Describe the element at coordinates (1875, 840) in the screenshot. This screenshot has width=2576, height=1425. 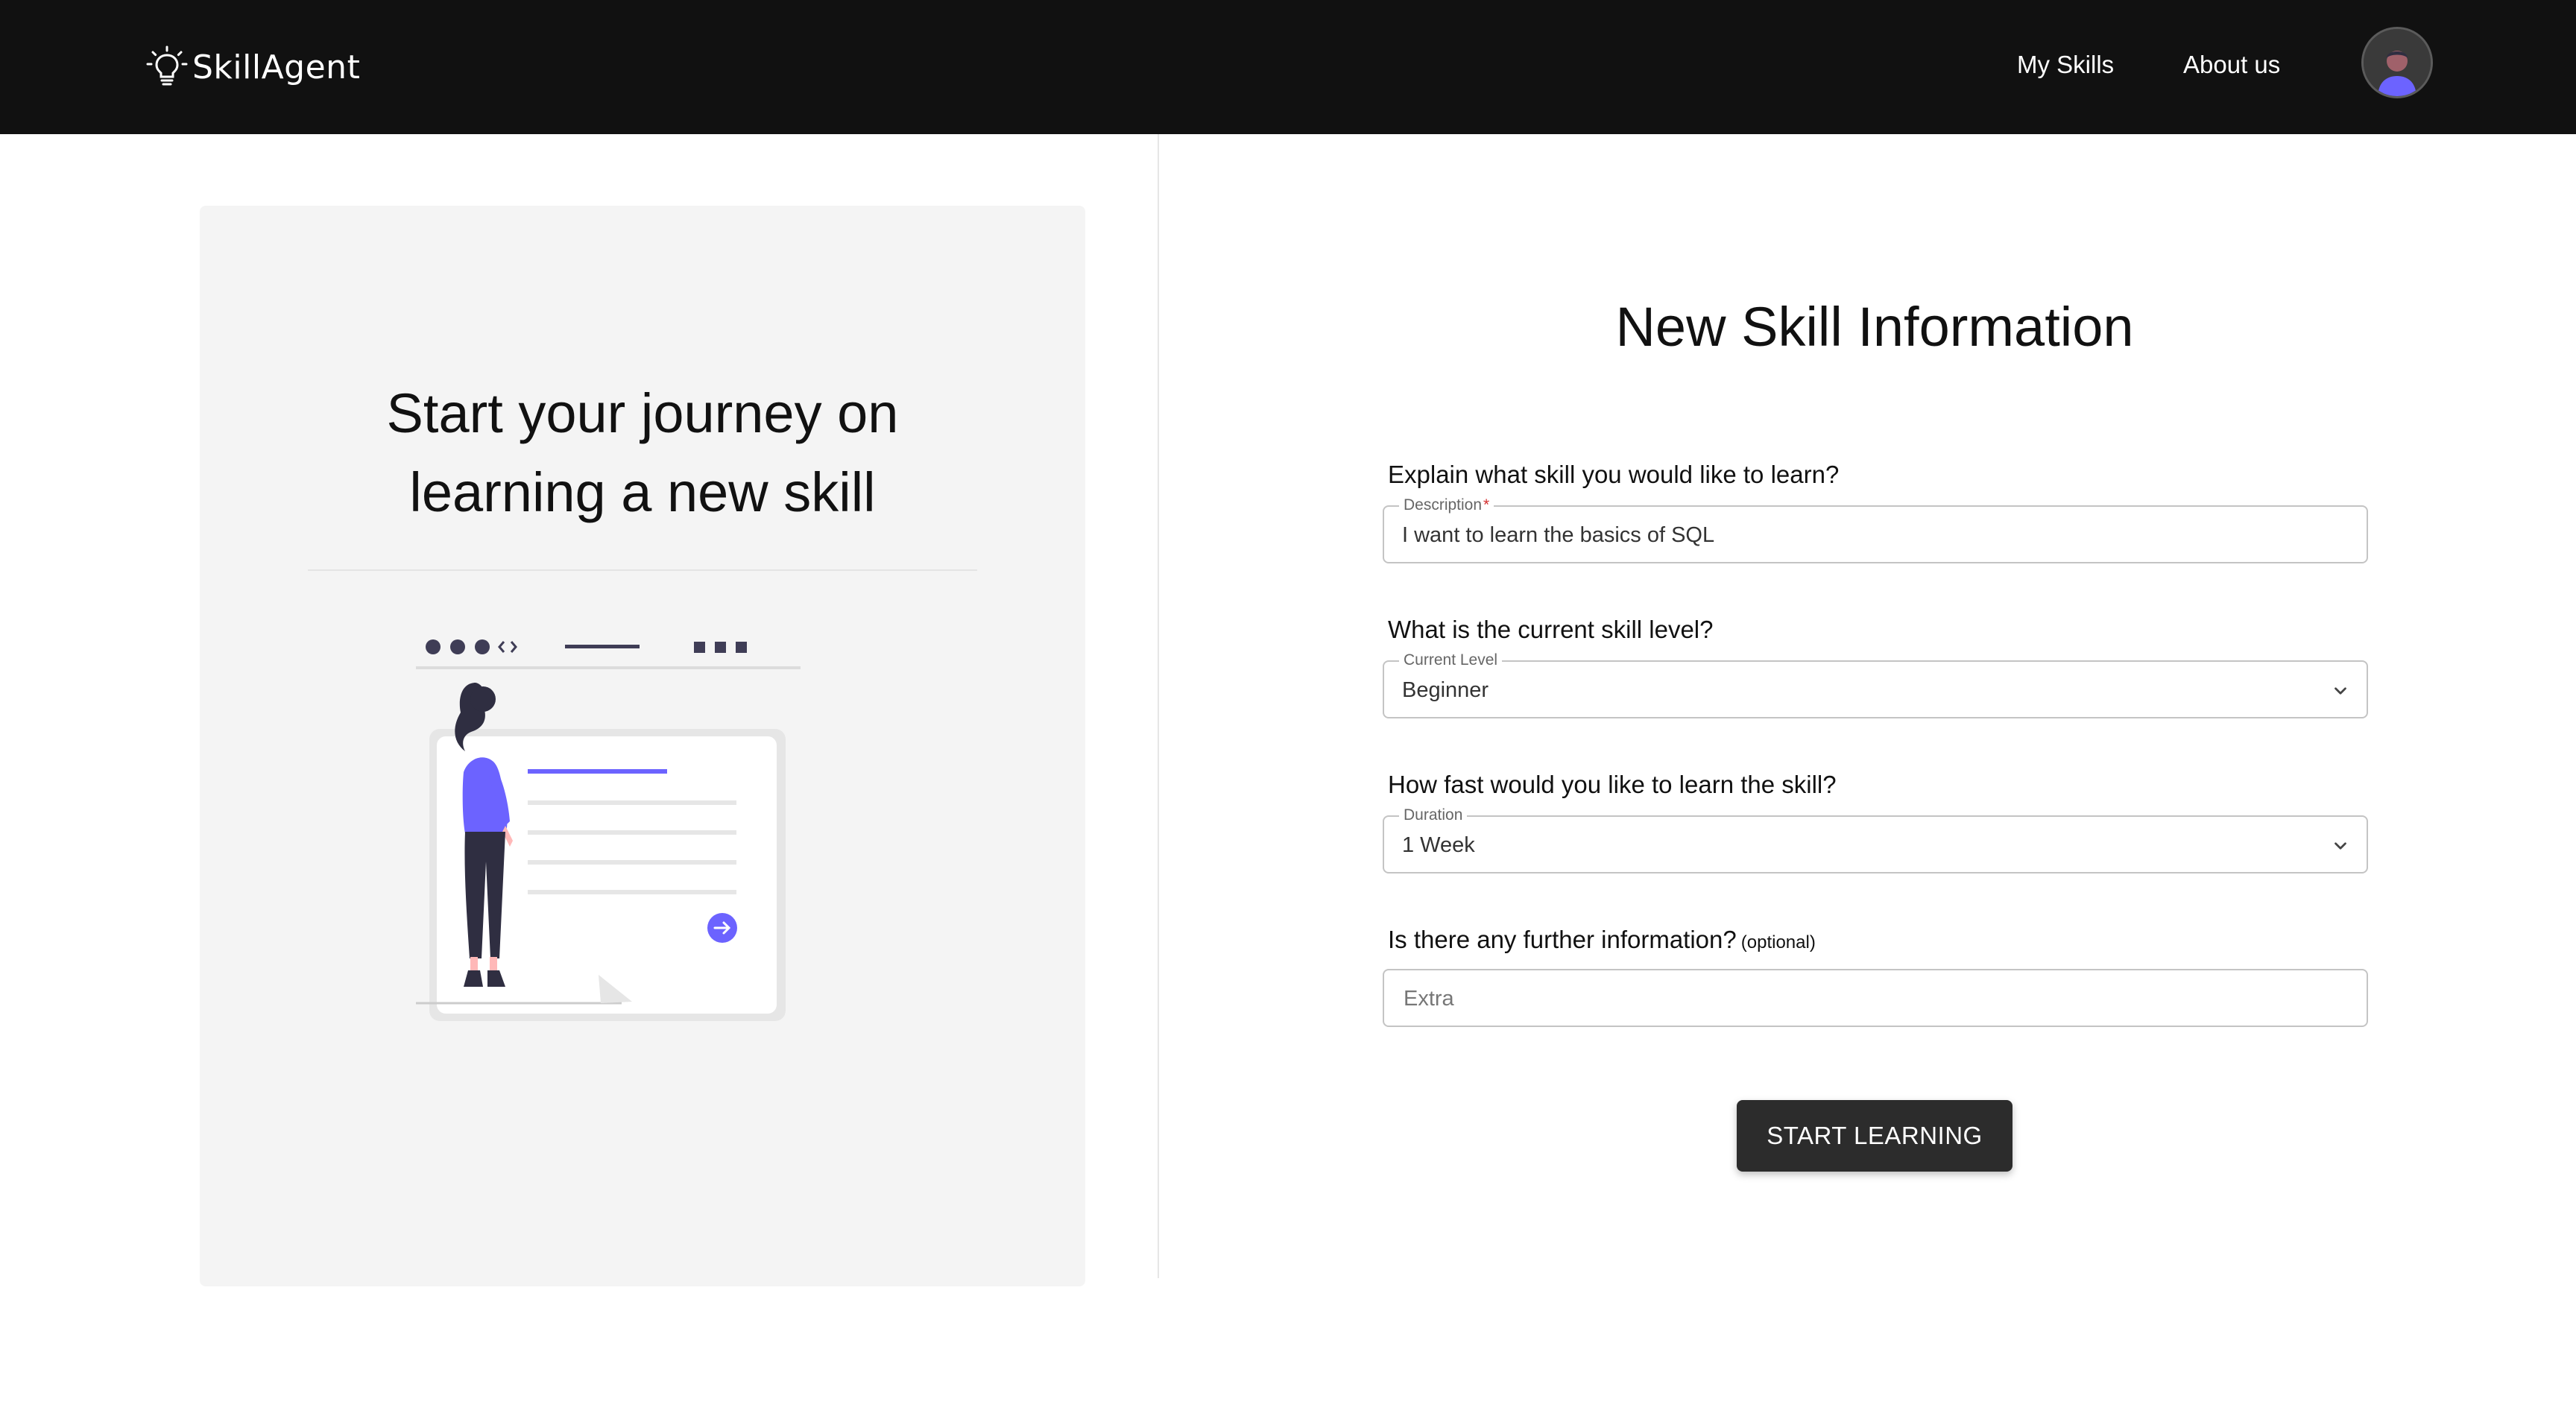
I see `duration-select: Duration 1 Week` at that location.